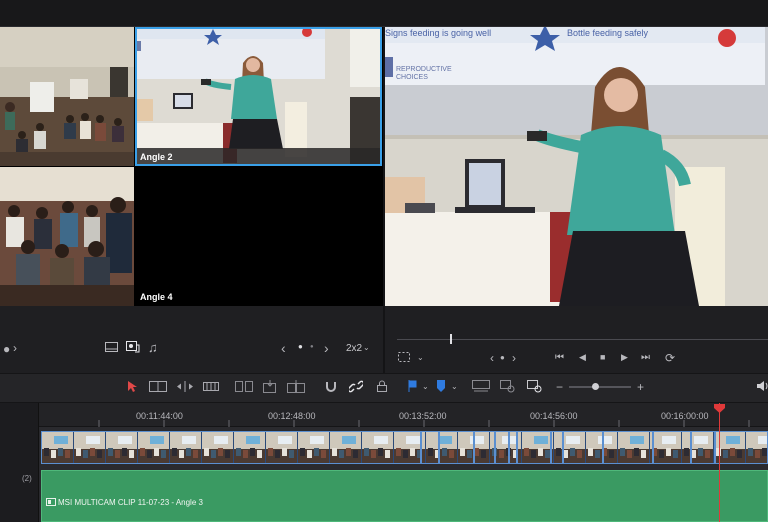 This screenshot has width=768, height=522. Describe the element at coordinates (535, 386) in the screenshot. I see `zoom-custom-icon` at that location.